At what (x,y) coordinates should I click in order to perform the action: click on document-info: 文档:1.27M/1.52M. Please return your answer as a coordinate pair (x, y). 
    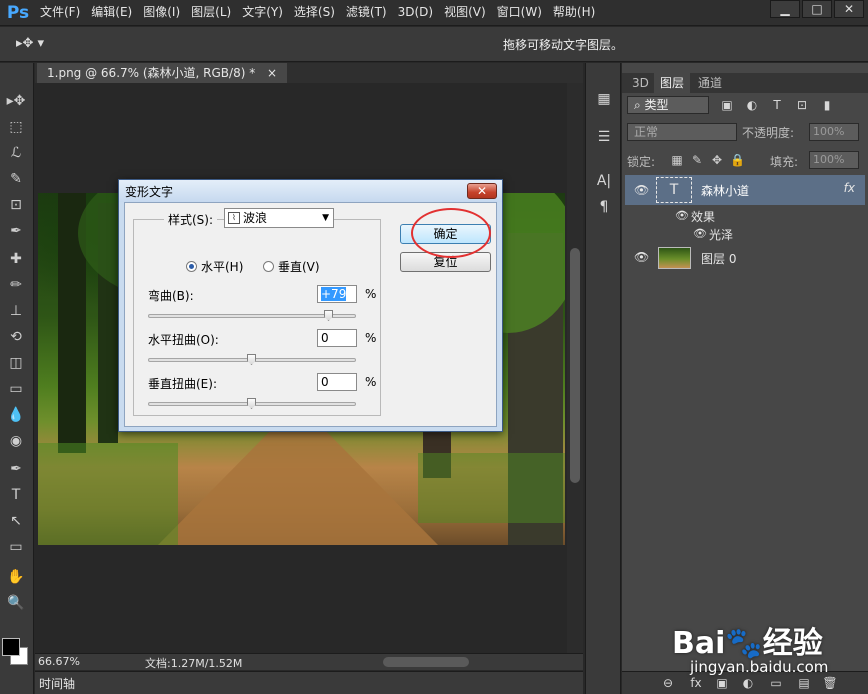
    Looking at the image, I should click on (194, 663).